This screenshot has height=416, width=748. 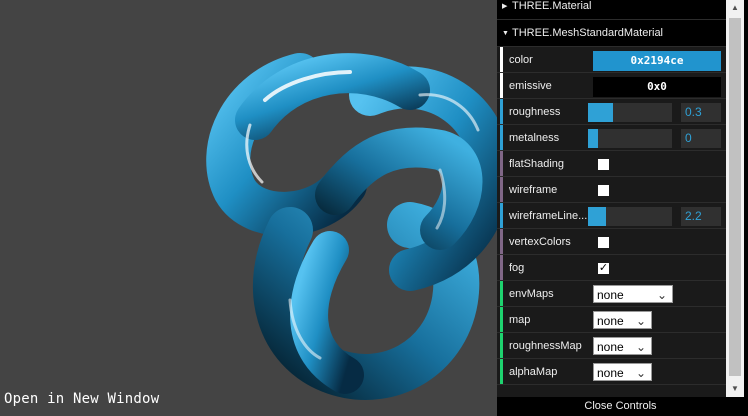 I want to click on control-row-color: color 0x2194ce, so click(x=611, y=60).